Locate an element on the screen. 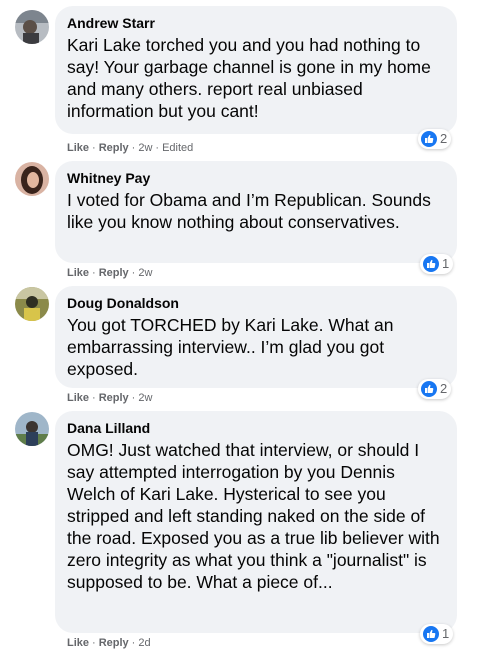 This screenshot has height=650, width=481. comment-actions: Like · Reply · 2w · Edited is located at coordinates (130, 148).